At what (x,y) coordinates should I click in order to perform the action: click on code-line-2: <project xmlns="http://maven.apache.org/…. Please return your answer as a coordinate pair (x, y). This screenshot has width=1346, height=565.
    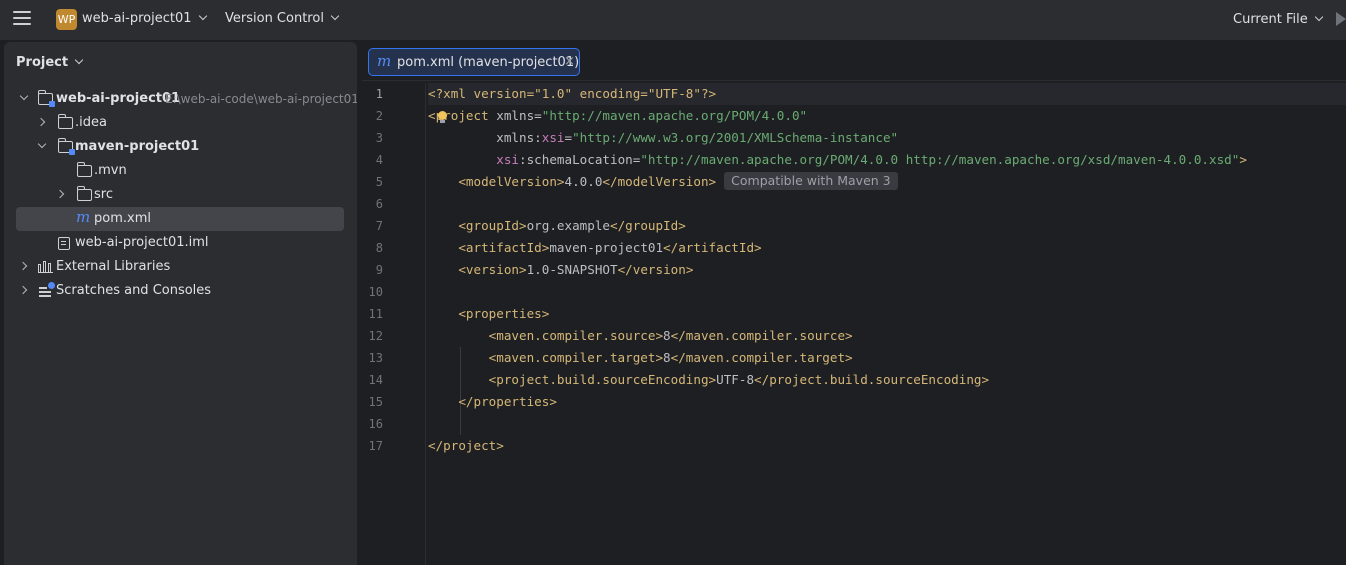
    Looking at the image, I should click on (617, 116).